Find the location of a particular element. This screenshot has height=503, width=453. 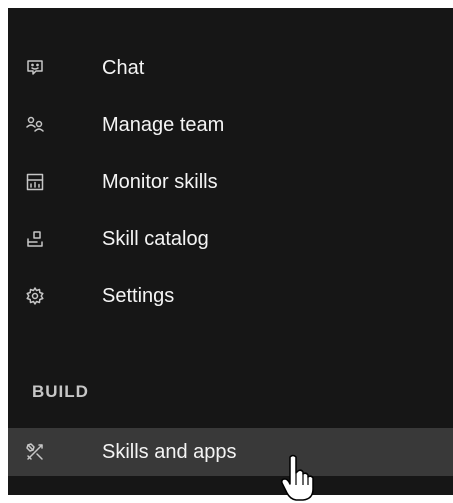

nav-item-label: Monitor skills is located at coordinates (160, 181).